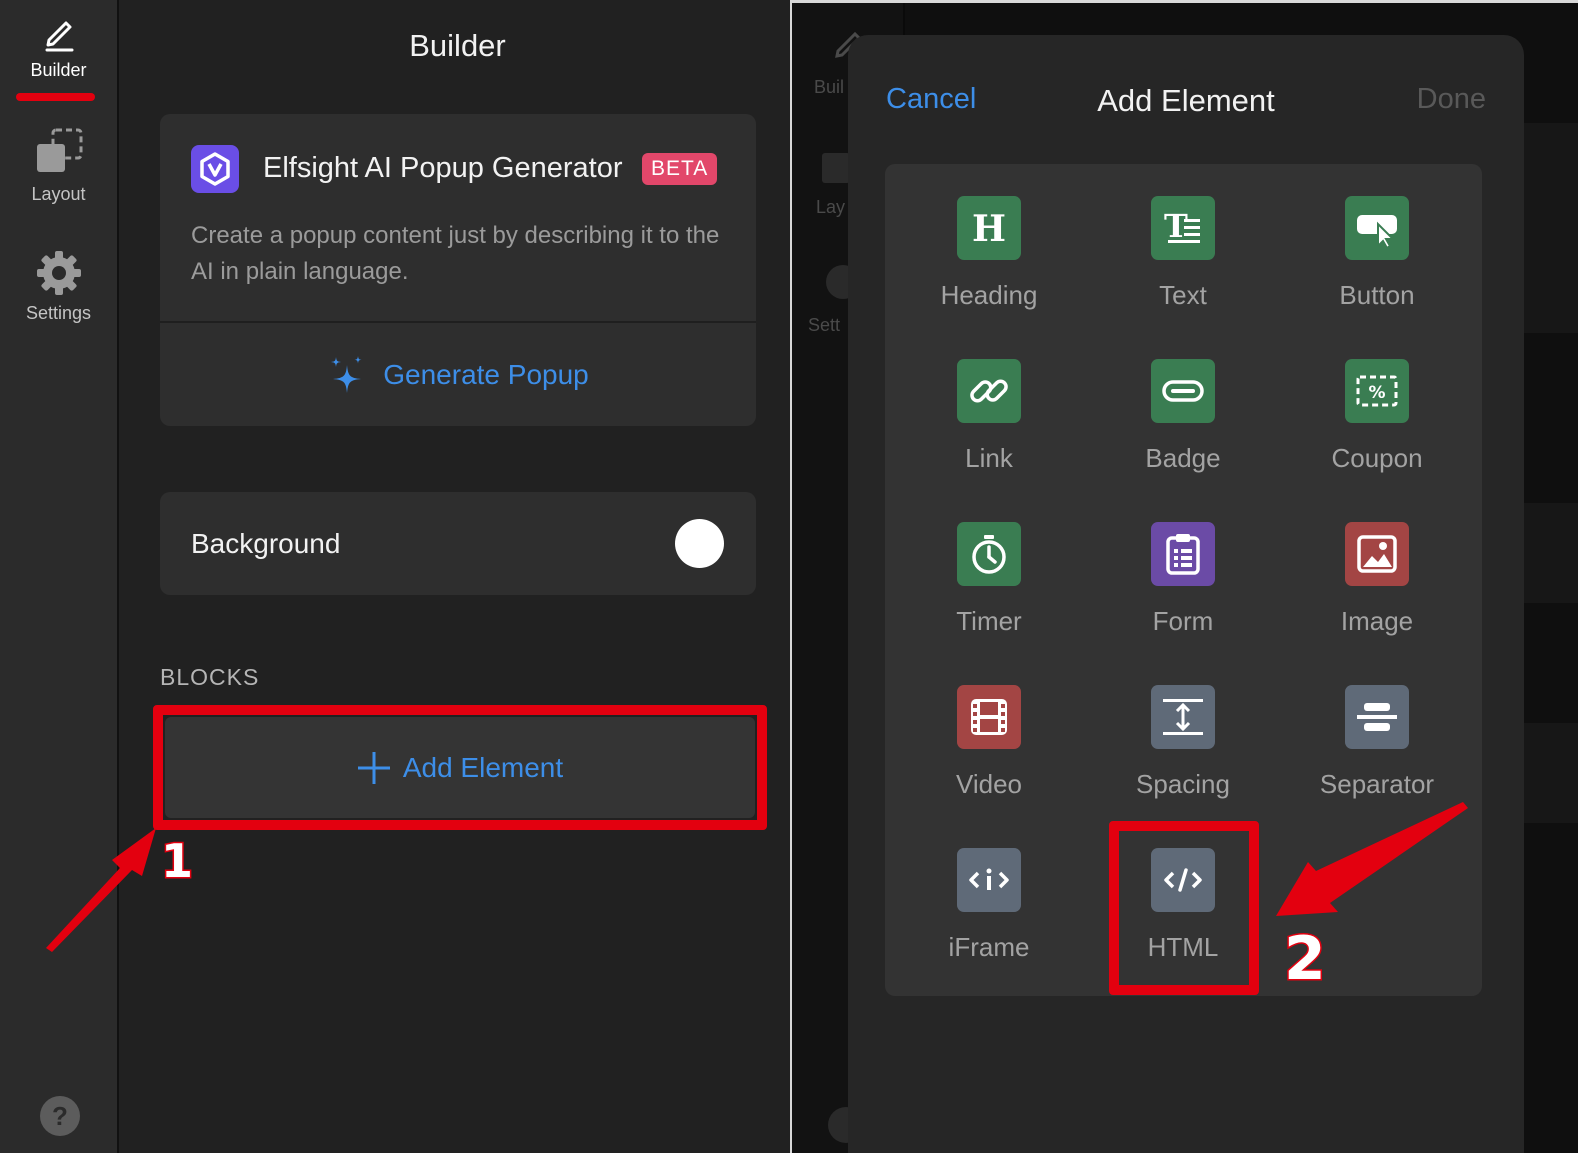  I want to click on background-row: Background, so click(458, 543).